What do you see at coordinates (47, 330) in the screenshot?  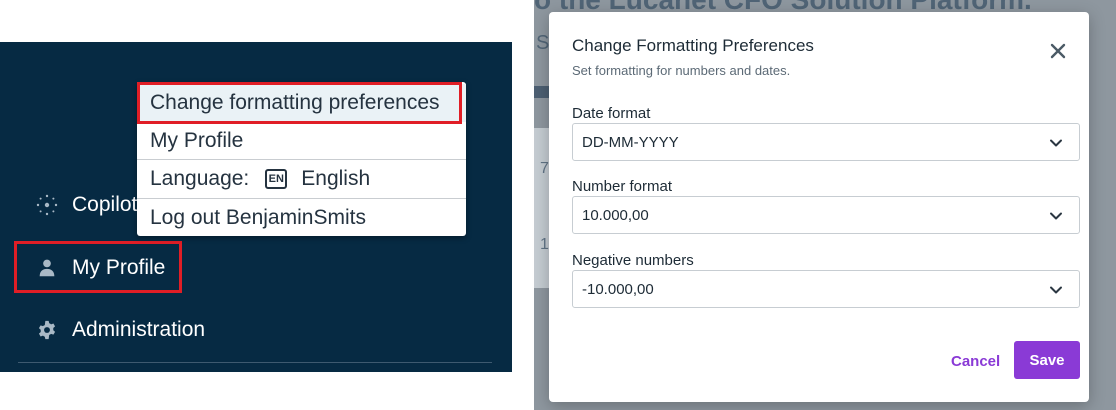 I see `gear-icon` at bounding box center [47, 330].